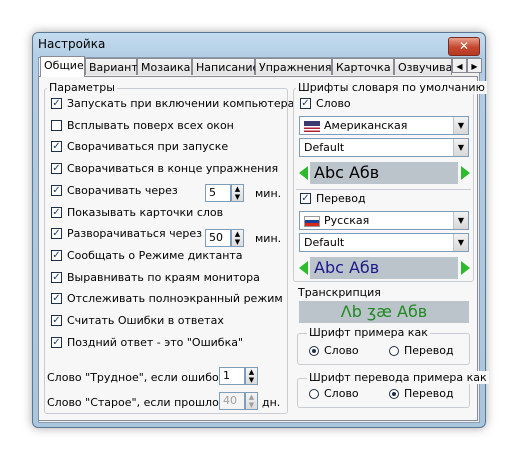 The height and width of the screenshot is (458, 517). What do you see at coordinates (384, 147) in the screenshot?
I see `word-font-select: Default ▼` at bounding box center [384, 147].